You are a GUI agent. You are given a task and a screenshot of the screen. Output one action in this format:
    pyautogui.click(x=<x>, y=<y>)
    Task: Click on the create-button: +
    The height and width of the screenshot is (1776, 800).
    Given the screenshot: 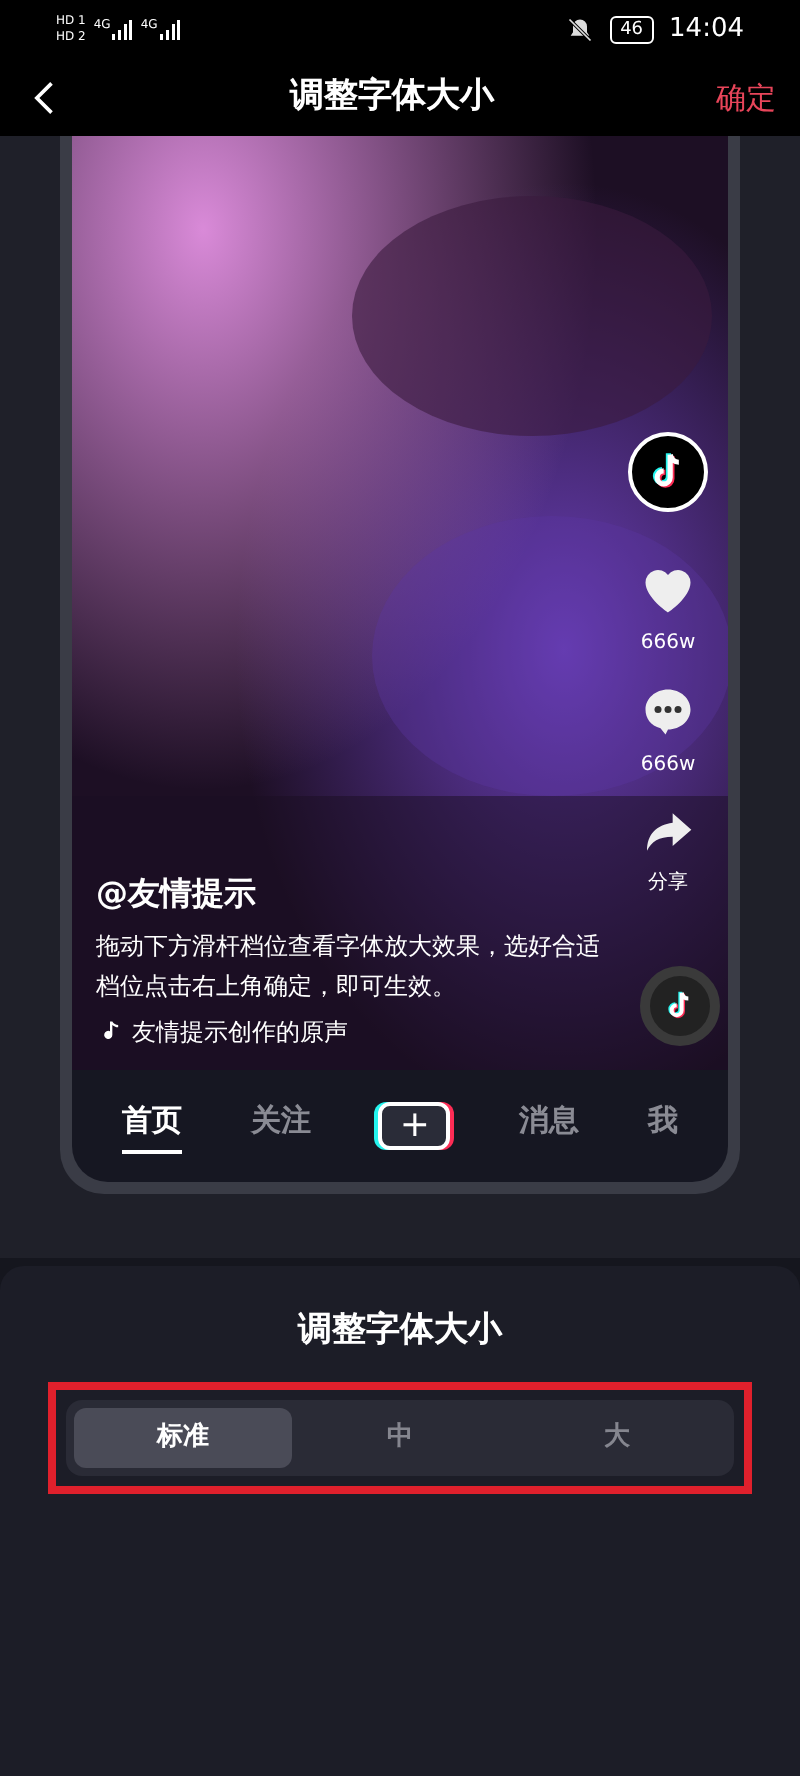 What is the action you would take?
    pyautogui.click(x=414, y=1126)
    